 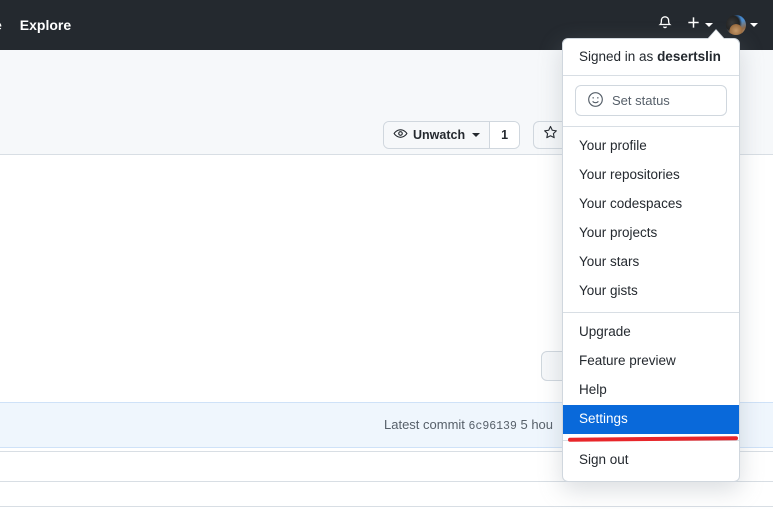 I want to click on menu-item-your-stars: Your stars, so click(x=651, y=262).